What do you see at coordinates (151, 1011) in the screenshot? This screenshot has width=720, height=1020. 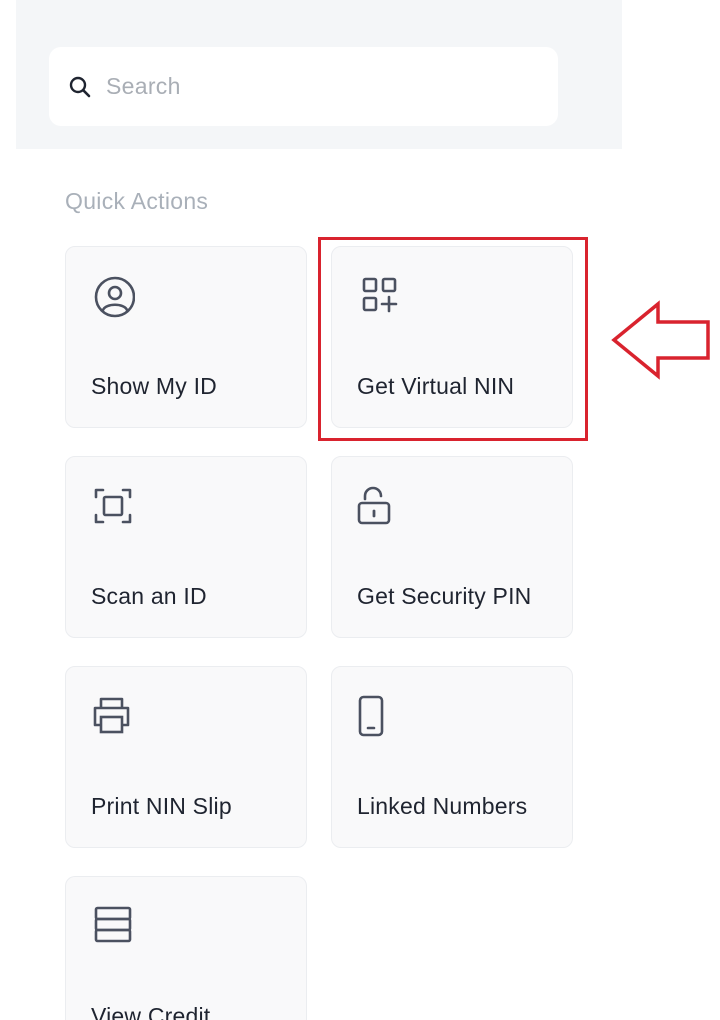 I see `tile-label: View Credit` at bounding box center [151, 1011].